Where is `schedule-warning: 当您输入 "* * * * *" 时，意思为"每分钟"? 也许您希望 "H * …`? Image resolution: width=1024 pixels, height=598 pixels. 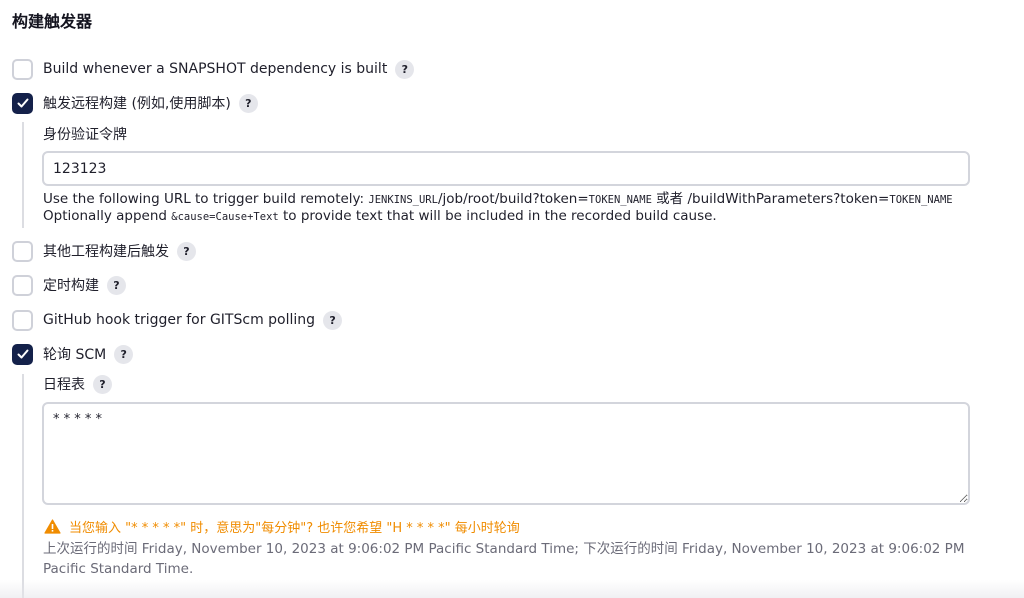
schedule-warning: 当您输入 "* * * * *" 时，意思为"每分钟"? 也许您希望 "H * … is located at coordinates (282, 526).